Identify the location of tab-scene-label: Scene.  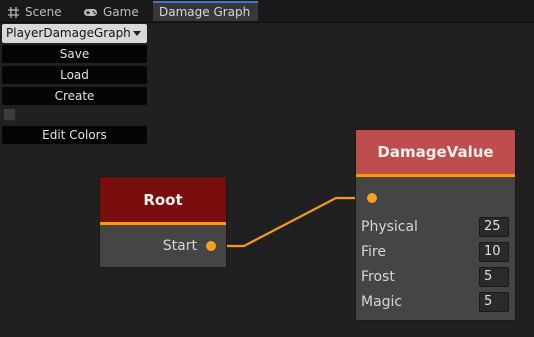
(43, 12).